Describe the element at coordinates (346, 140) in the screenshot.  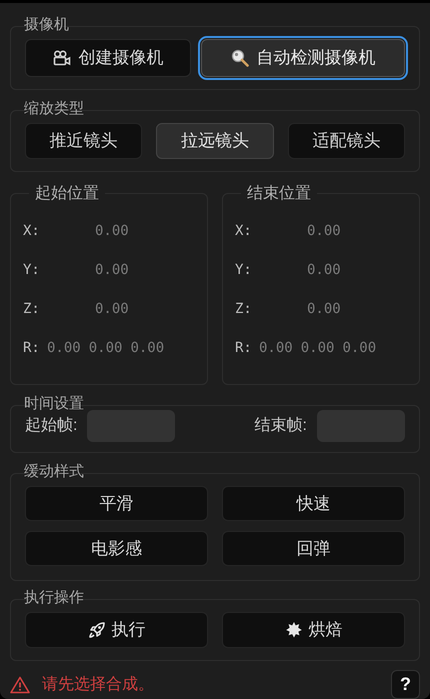
I see `zoom-option-tab: 适配镜头` at that location.